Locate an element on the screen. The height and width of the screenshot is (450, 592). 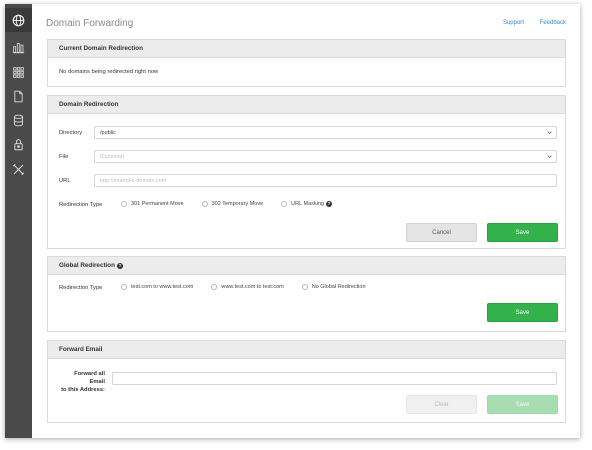
radio-label: test.com to www.test.com is located at coordinates (162, 287).